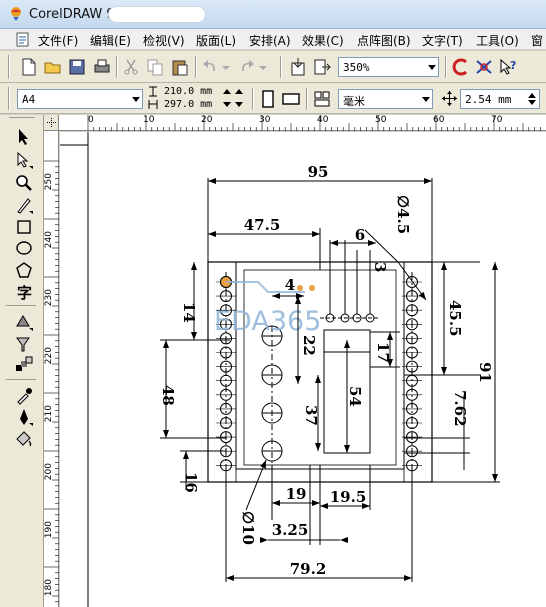 The width and height of the screenshot is (546, 607). I want to click on dimension-label: 95, so click(318, 172).